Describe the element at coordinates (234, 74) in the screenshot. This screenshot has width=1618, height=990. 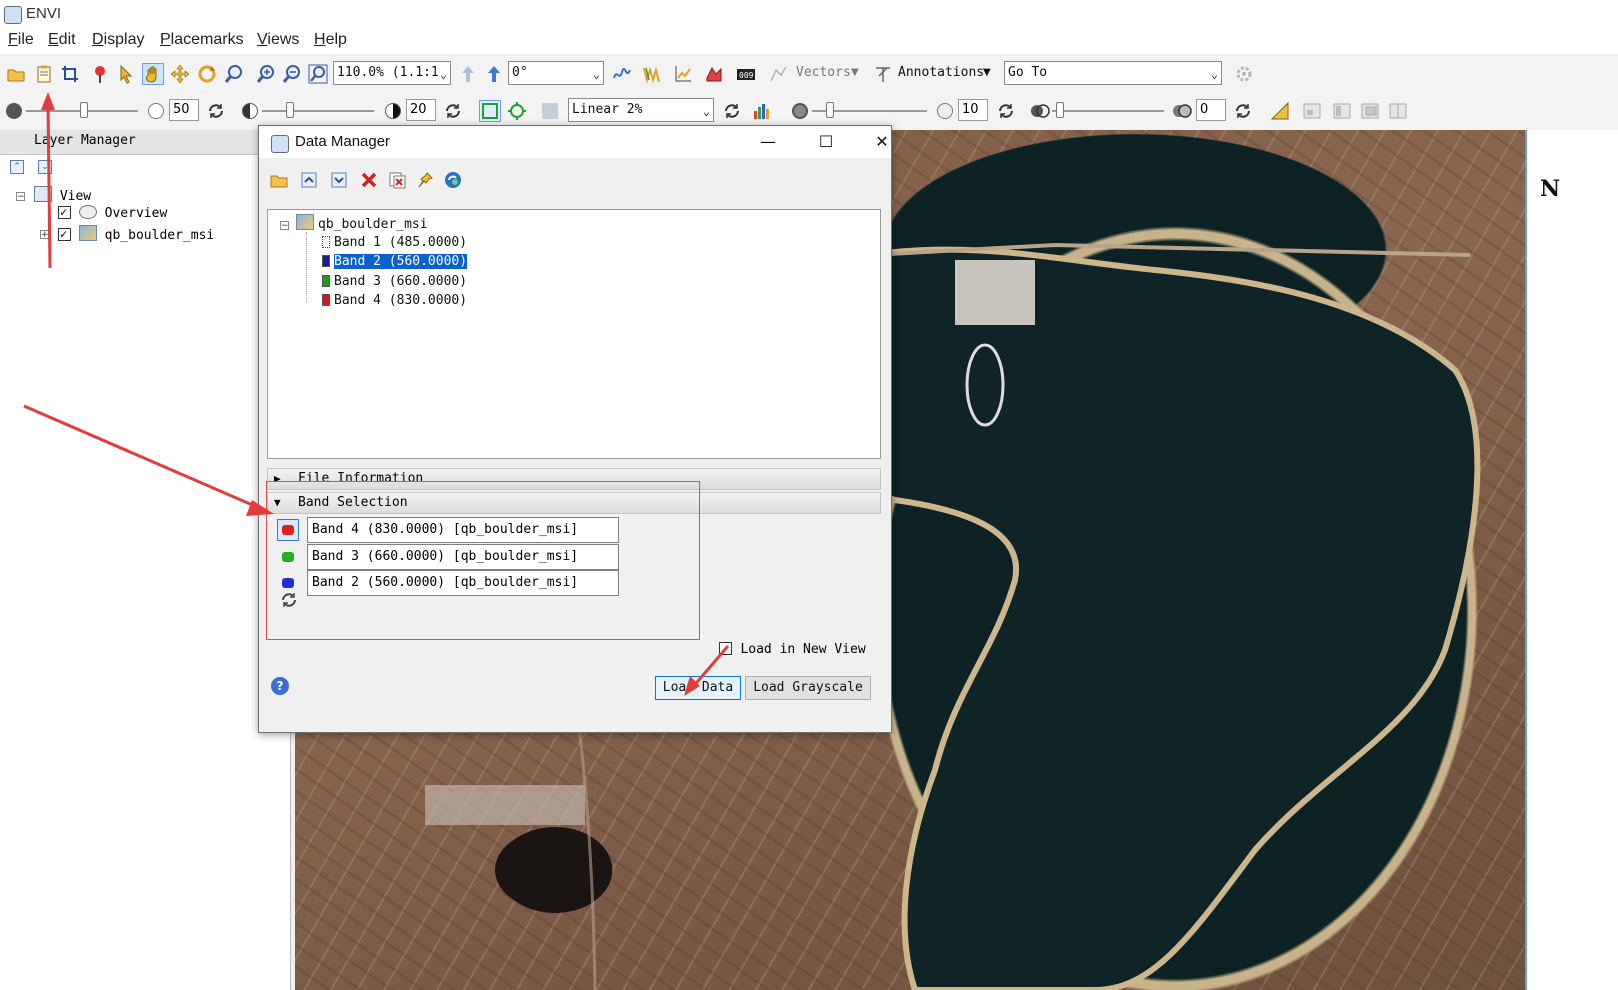
I see `zoom-tool-icon` at that location.